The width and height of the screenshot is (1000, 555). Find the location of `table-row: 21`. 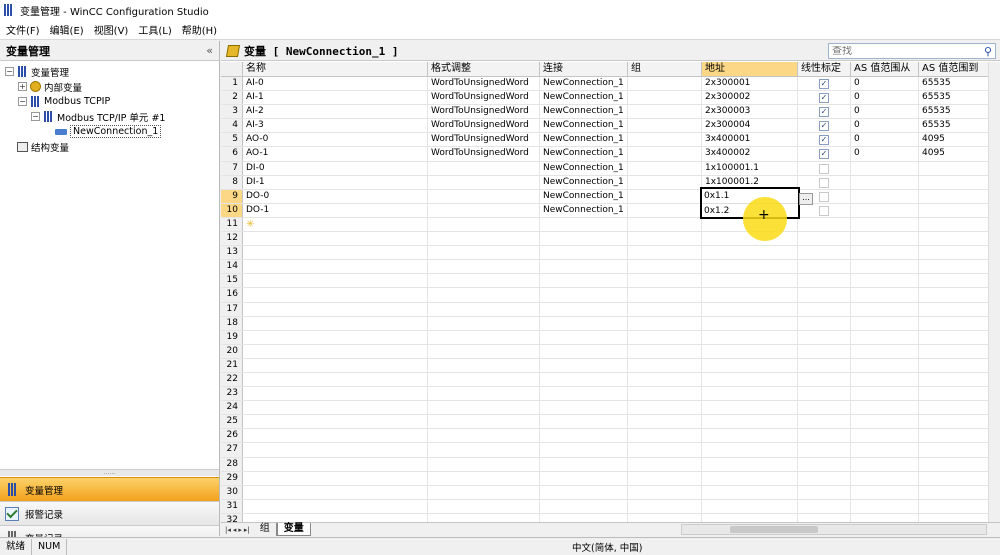

table-row: 21 is located at coordinates (610, 365).